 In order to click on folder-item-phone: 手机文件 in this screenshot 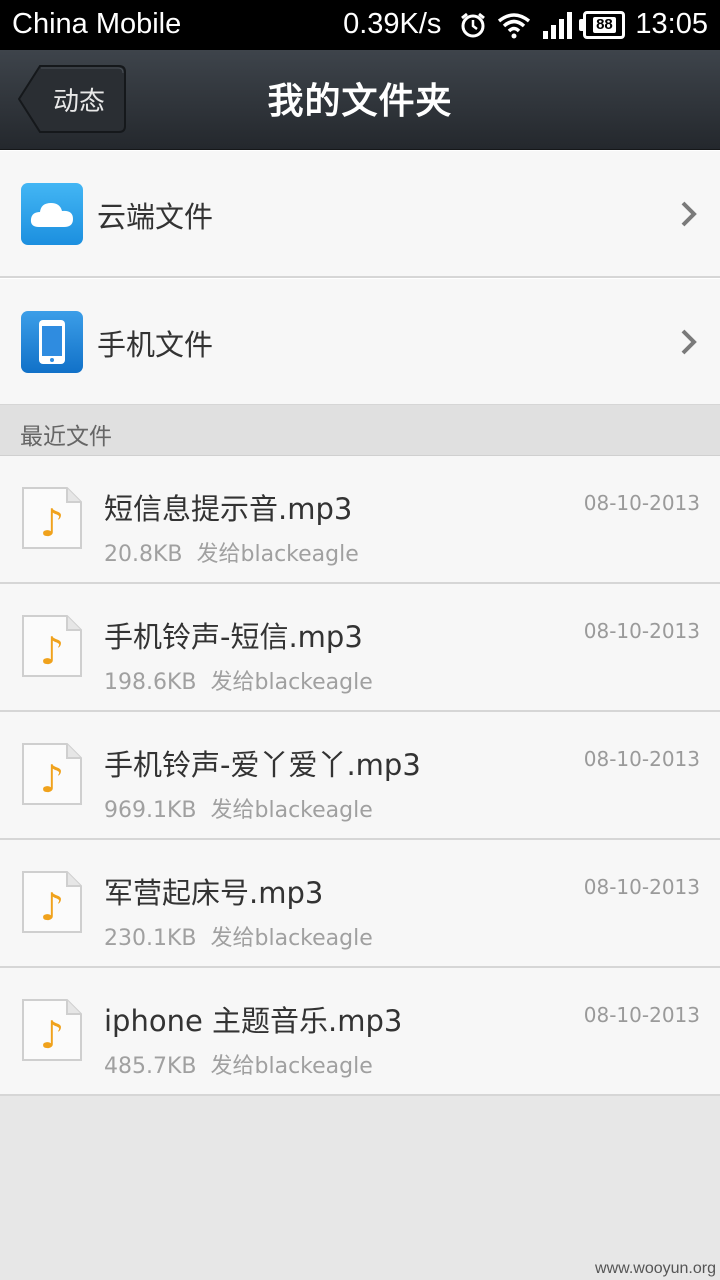, I will do `click(360, 342)`.